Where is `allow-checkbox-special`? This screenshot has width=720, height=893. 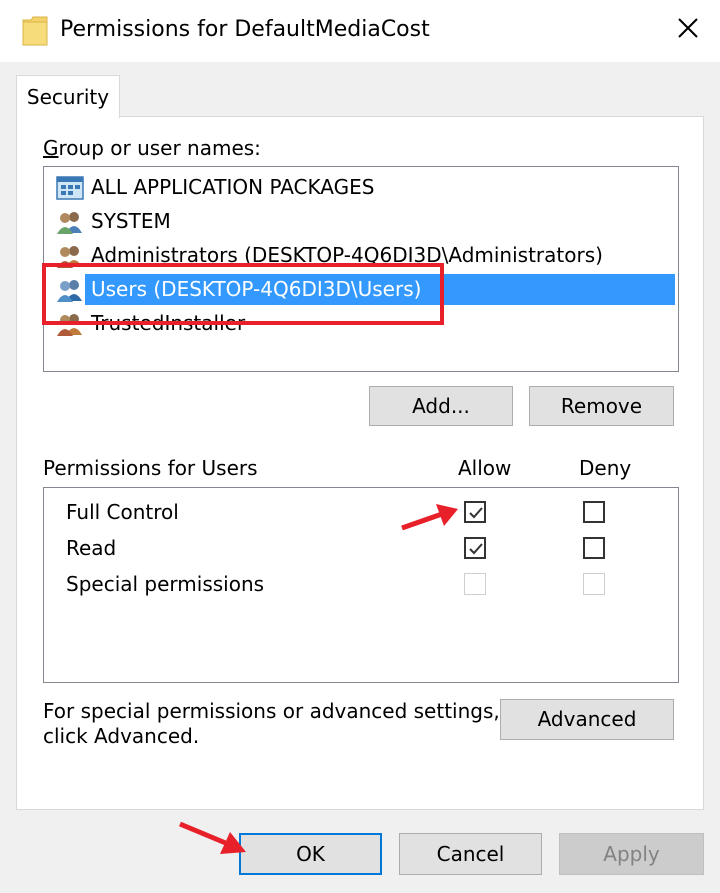
allow-checkbox-special is located at coordinates (475, 584).